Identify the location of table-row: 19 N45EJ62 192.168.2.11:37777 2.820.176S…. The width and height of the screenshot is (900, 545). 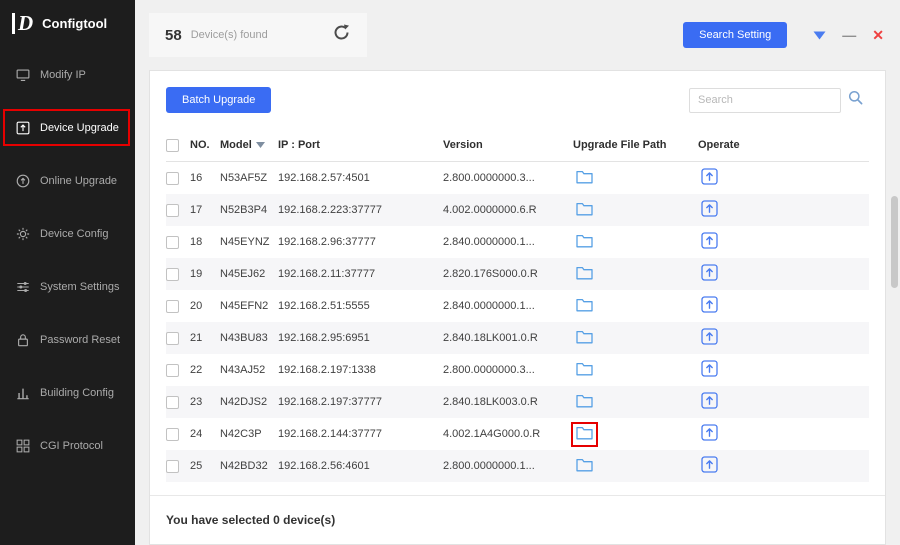
(517, 274).